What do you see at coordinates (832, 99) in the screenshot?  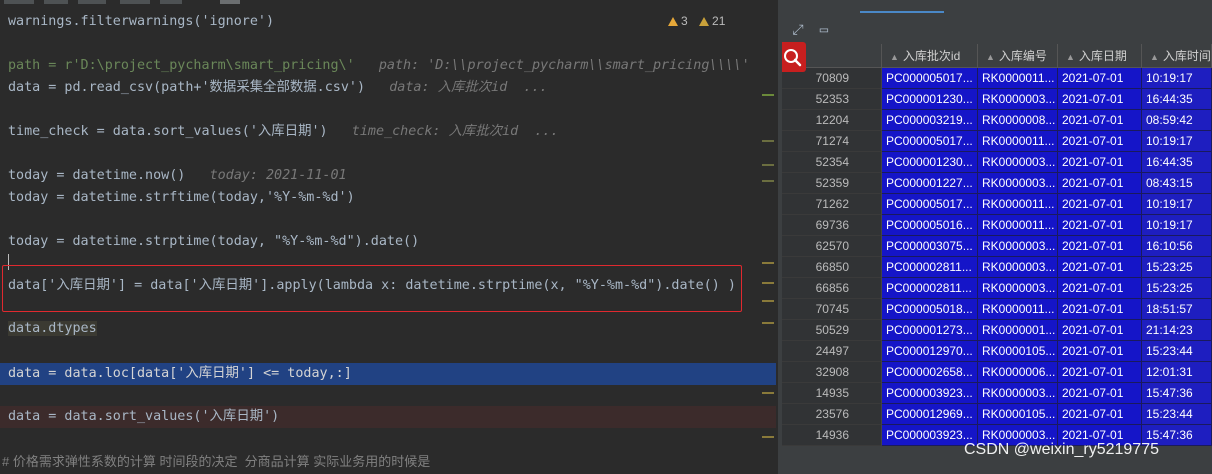 I see `row-index: 52353` at bounding box center [832, 99].